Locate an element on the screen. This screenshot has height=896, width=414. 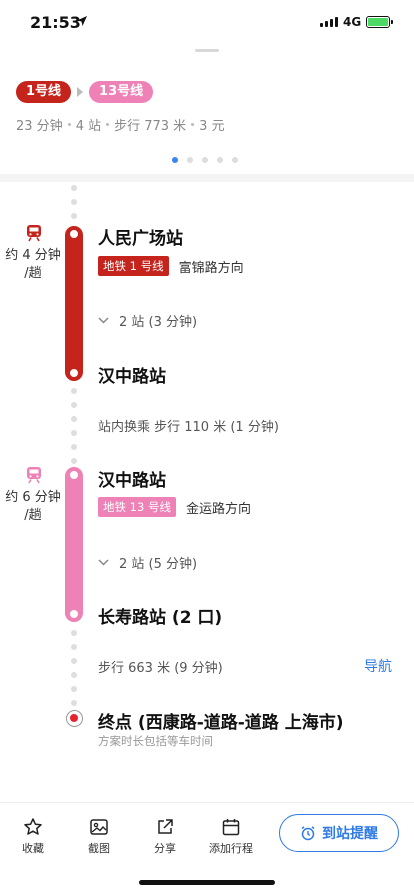
network-type: 4G is located at coordinates (352, 22).